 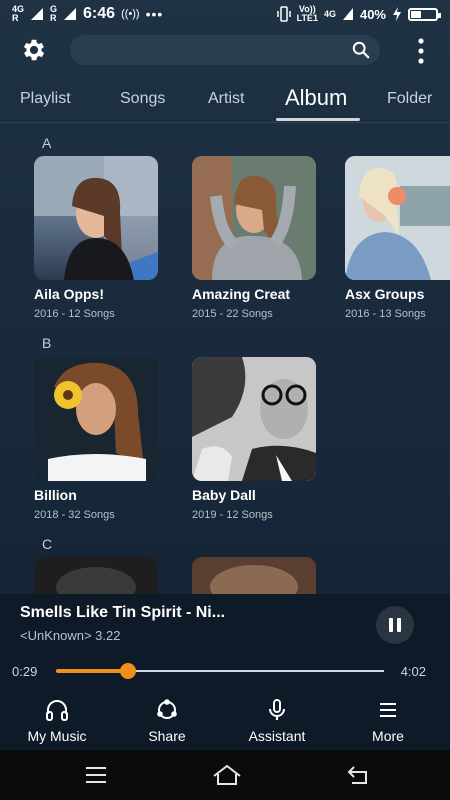 I want to click on album-card: Aila Opps! 2016 - 12 Songs, so click(x=96, y=238).